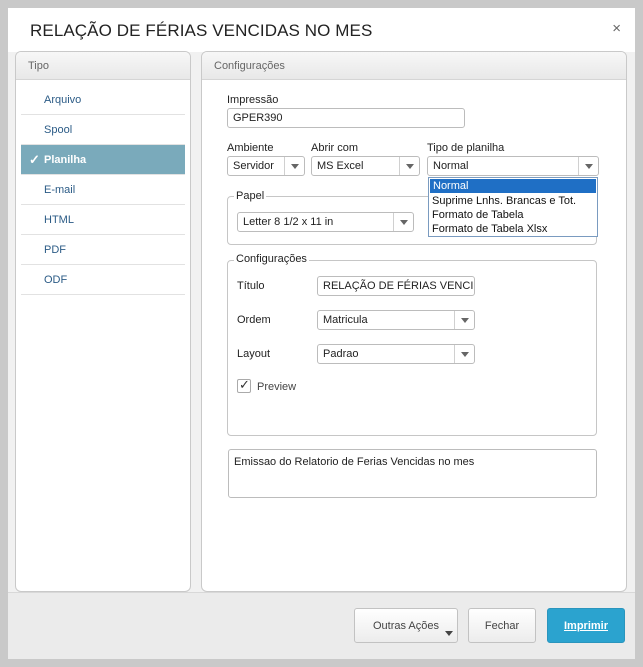 Image resolution: width=643 pixels, height=667 pixels. What do you see at coordinates (345, 320) in the screenshot?
I see `ordem-value: Matricula` at bounding box center [345, 320].